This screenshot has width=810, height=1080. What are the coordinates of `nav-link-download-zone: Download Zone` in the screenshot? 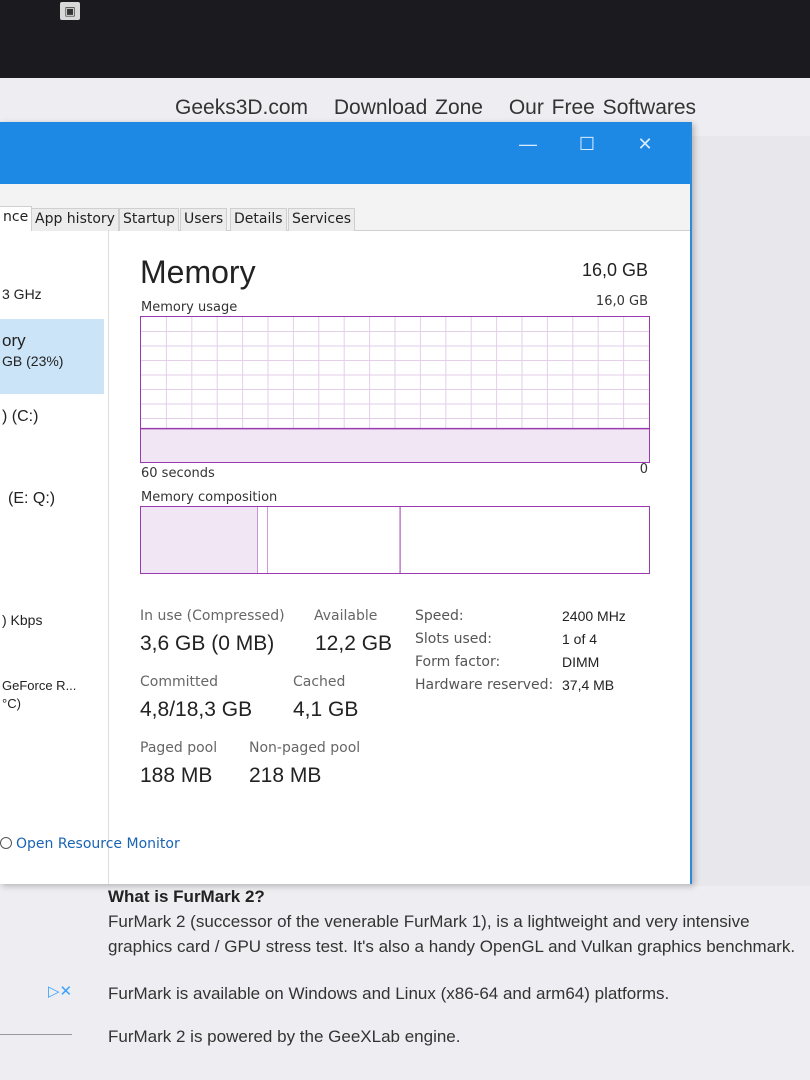 It's located at (408, 107).